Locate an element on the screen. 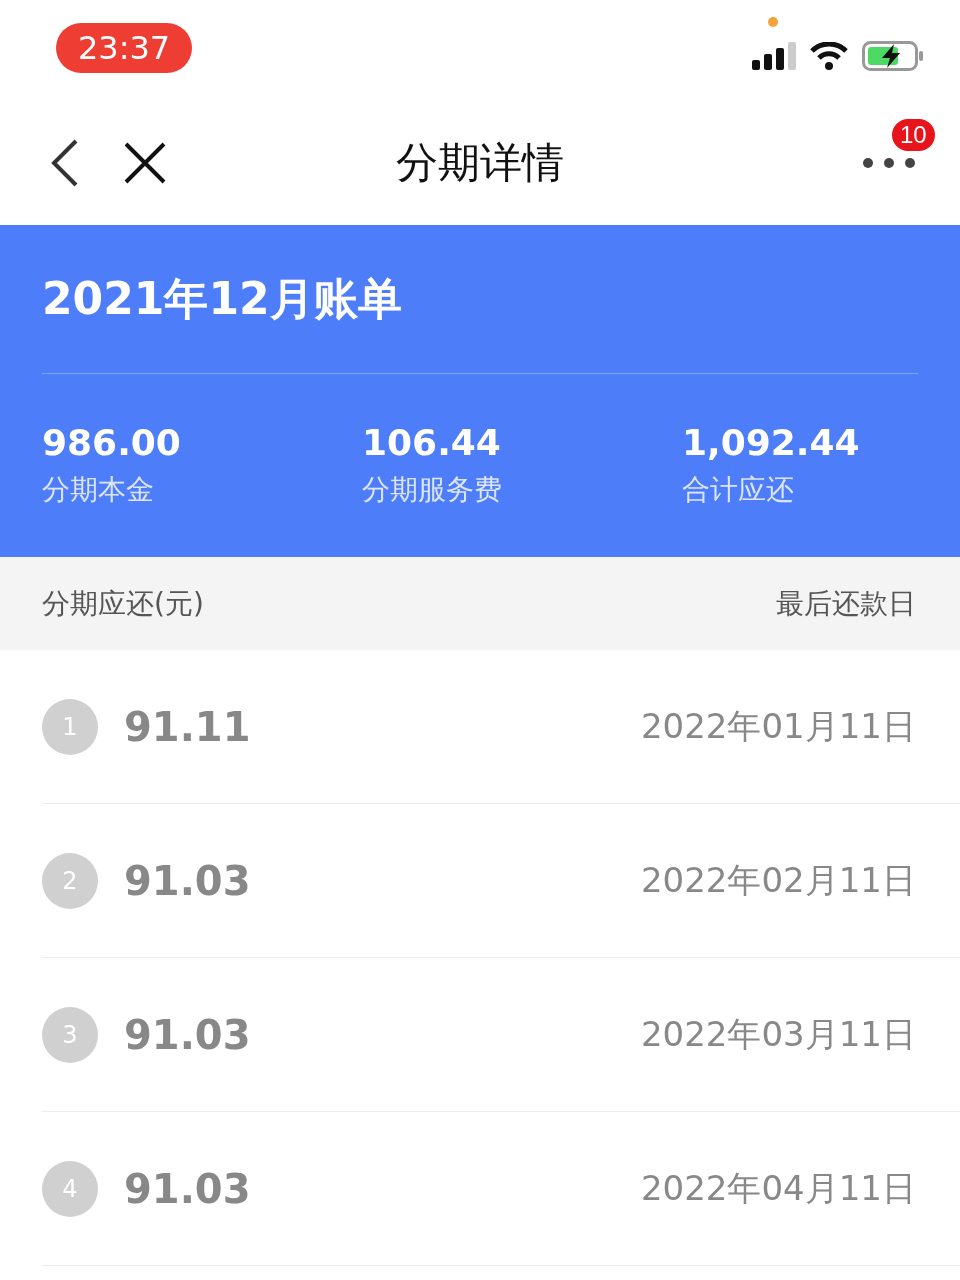 Image resolution: width=960 pixels, height=1280 pixels. close-button is located at coordinates (145, 162).